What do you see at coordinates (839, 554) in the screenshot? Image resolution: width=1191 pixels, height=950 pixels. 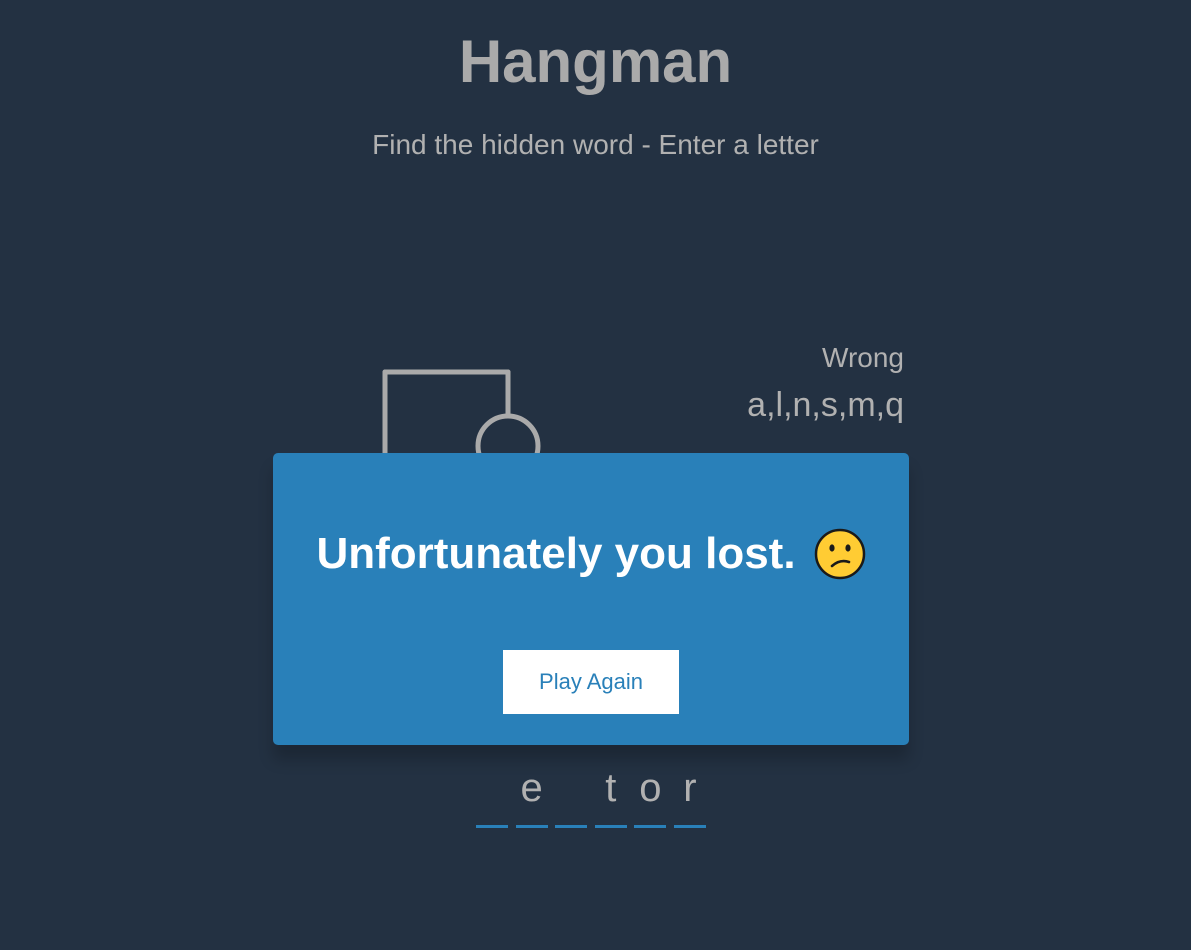 I see `confused-face-icon` at bounding box center [839, 554].